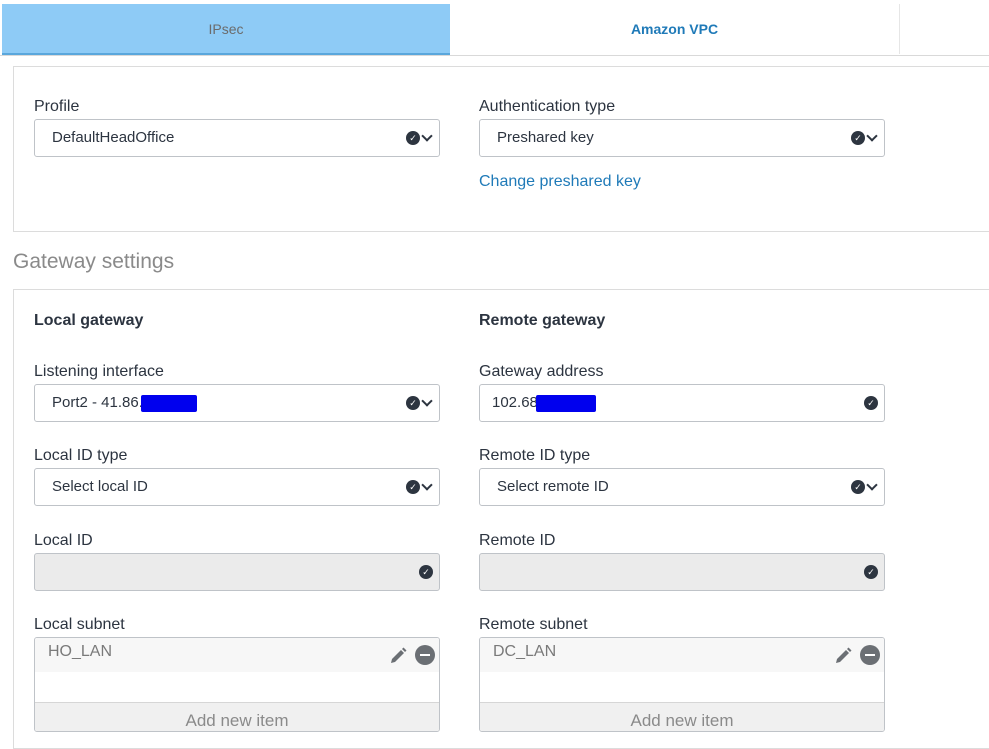  I want to click on remote-id-input: ✓, so click(682, 572).